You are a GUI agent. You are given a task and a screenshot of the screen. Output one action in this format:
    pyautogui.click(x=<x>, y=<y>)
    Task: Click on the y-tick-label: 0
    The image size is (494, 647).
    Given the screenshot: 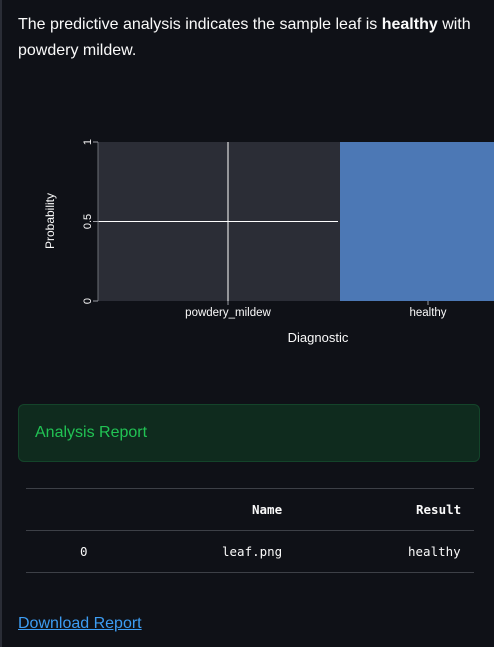 What is the action you would take?
    pyautogui.click(x=88, y=301)
    